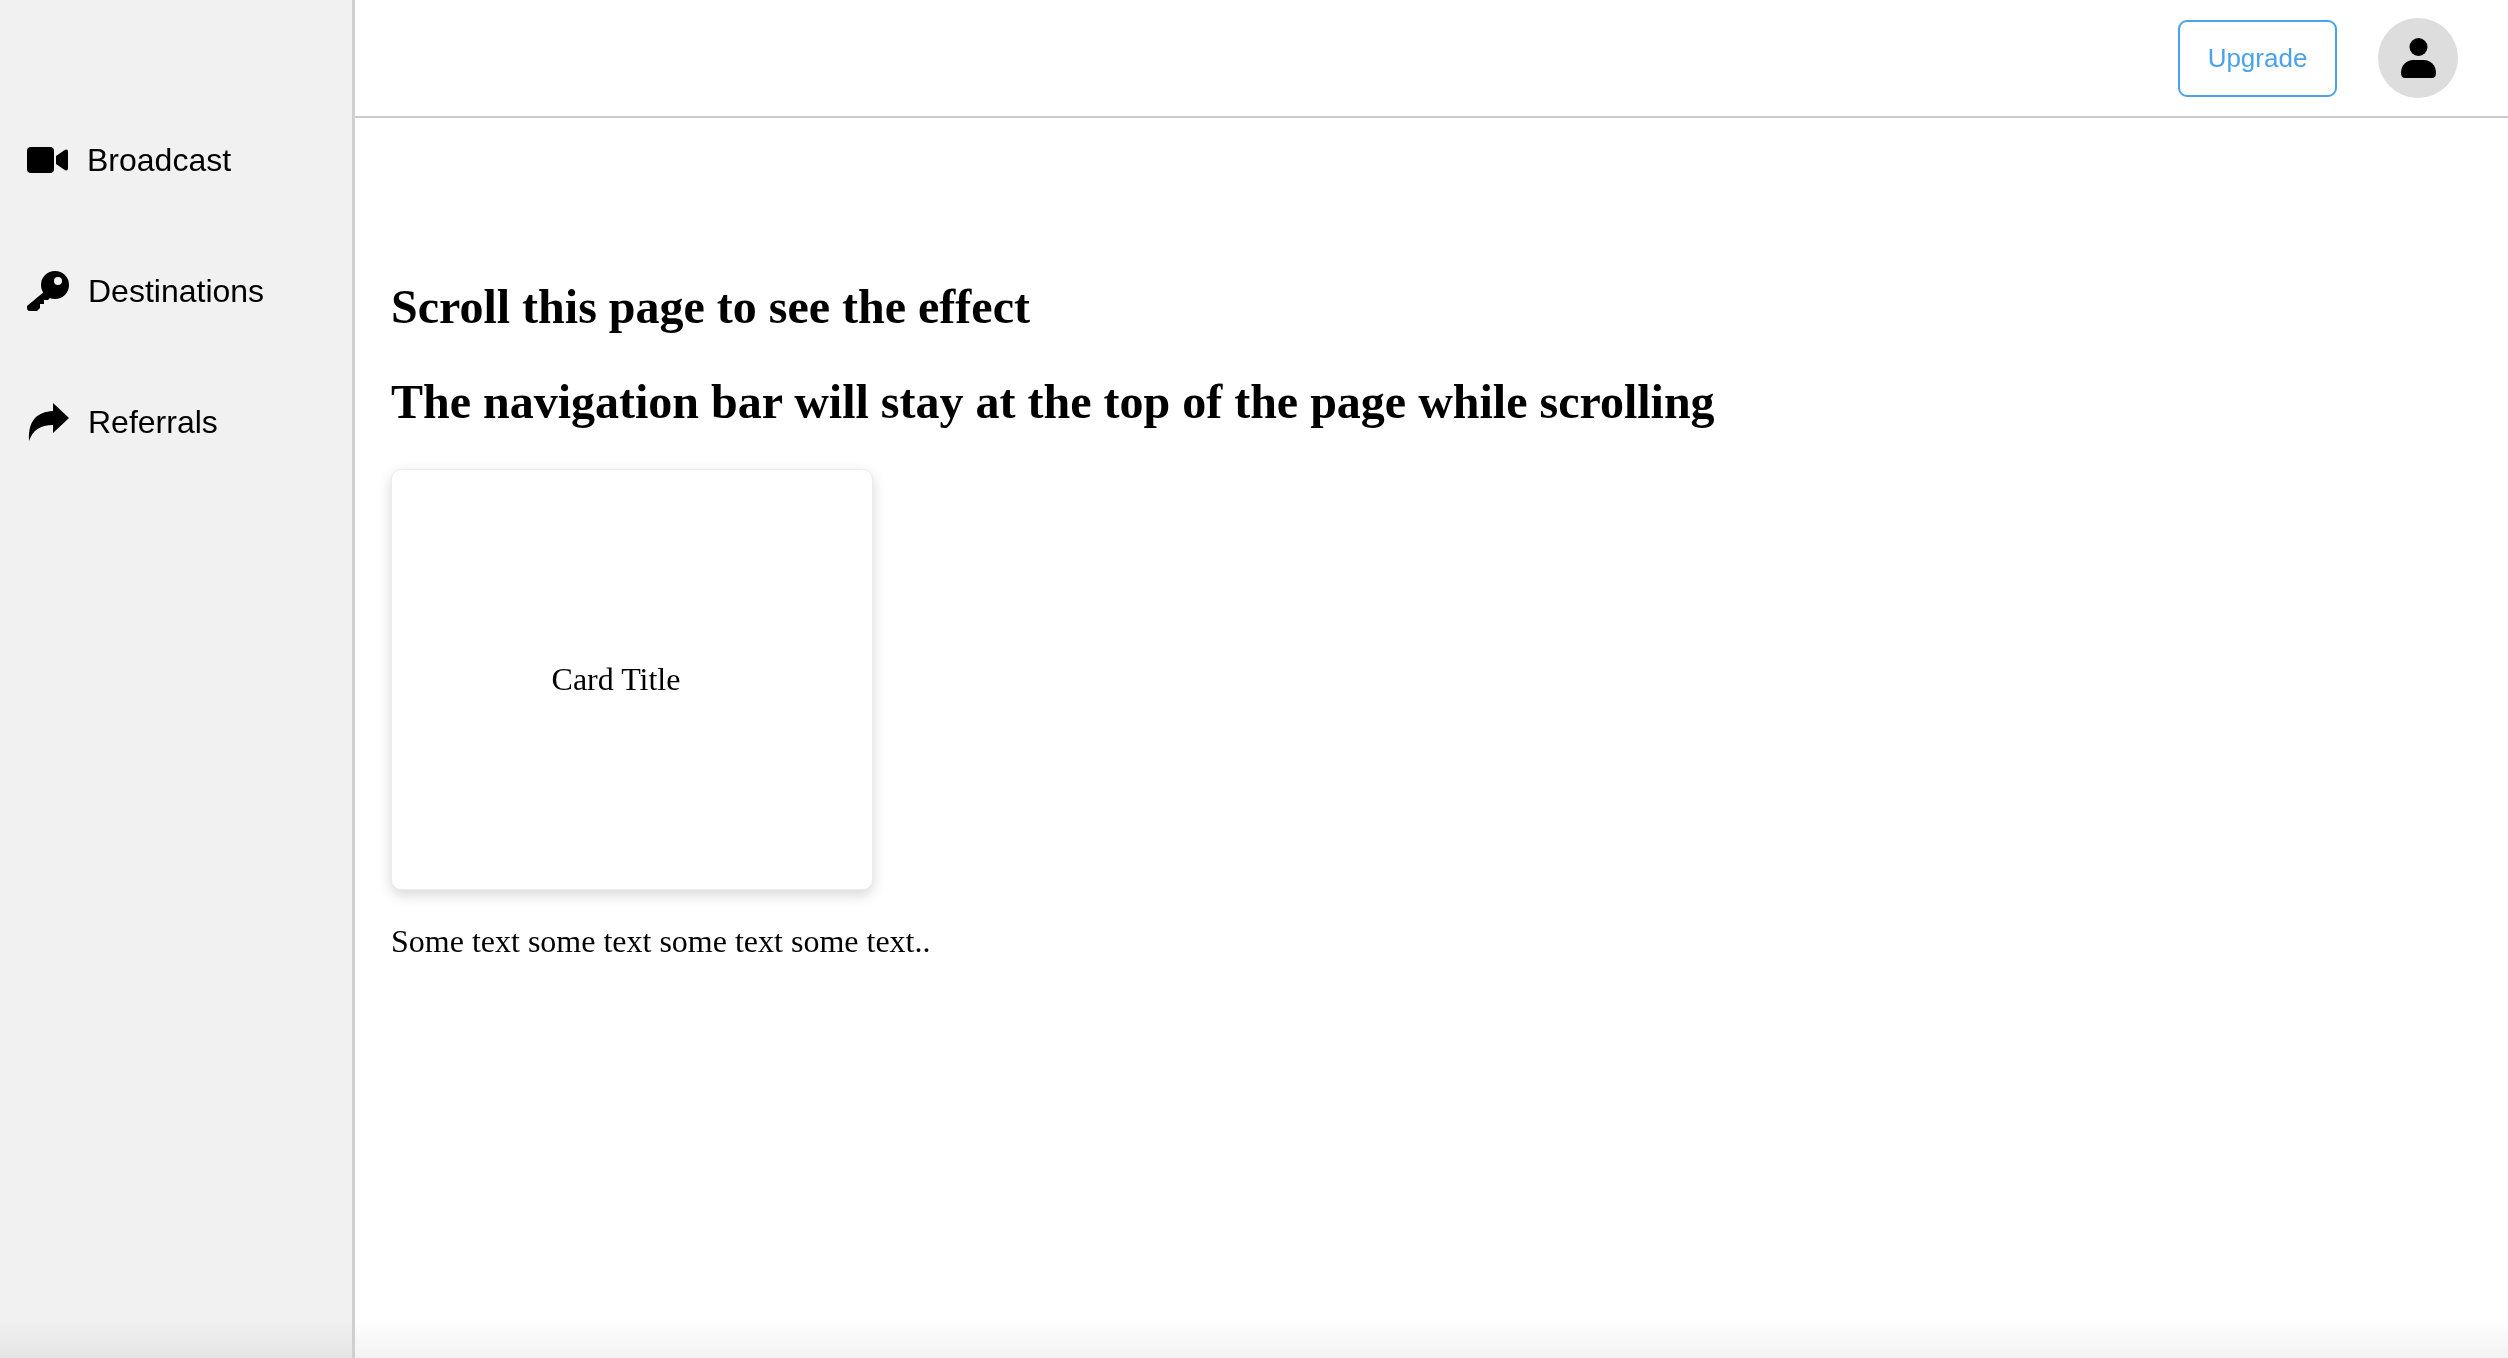 The image size is (2508, 1358). I want to click on page-heading: Scroll this page to see the effect, so click(711, 306).